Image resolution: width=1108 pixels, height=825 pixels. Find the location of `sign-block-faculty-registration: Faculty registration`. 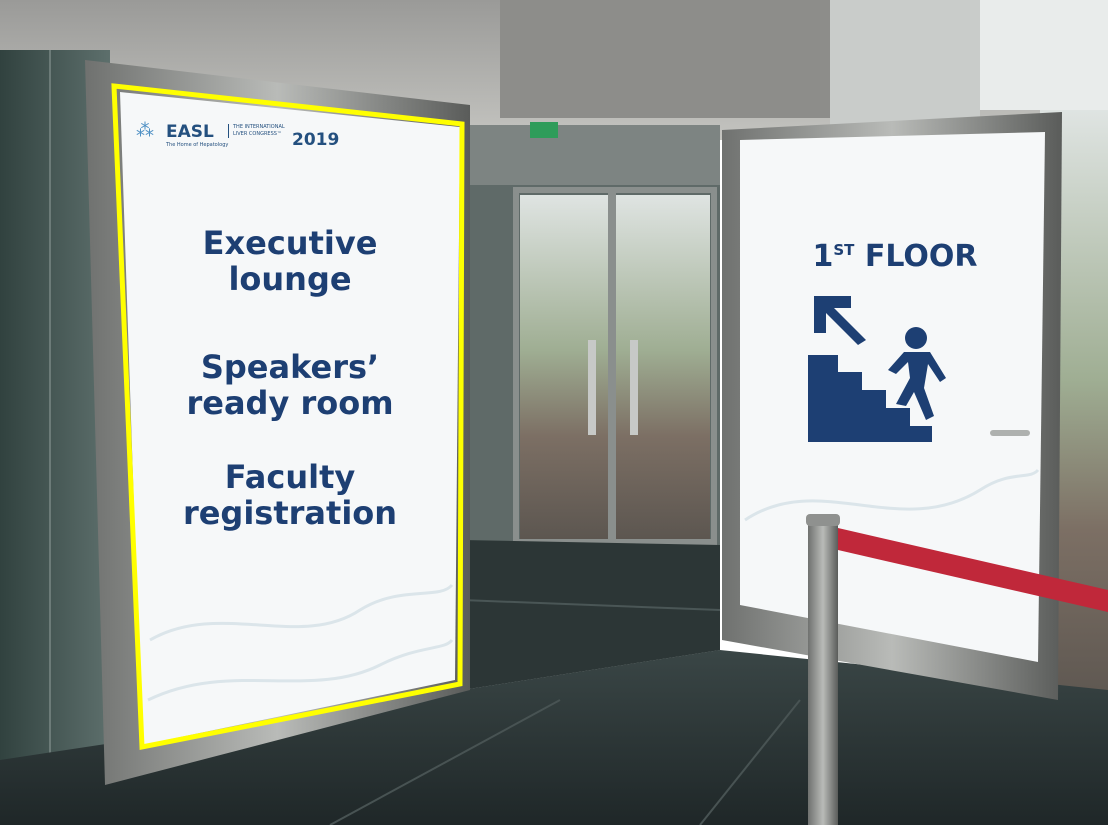

sign-block-faculty-registration: Faculty registration is located at coordinates (290, 495).